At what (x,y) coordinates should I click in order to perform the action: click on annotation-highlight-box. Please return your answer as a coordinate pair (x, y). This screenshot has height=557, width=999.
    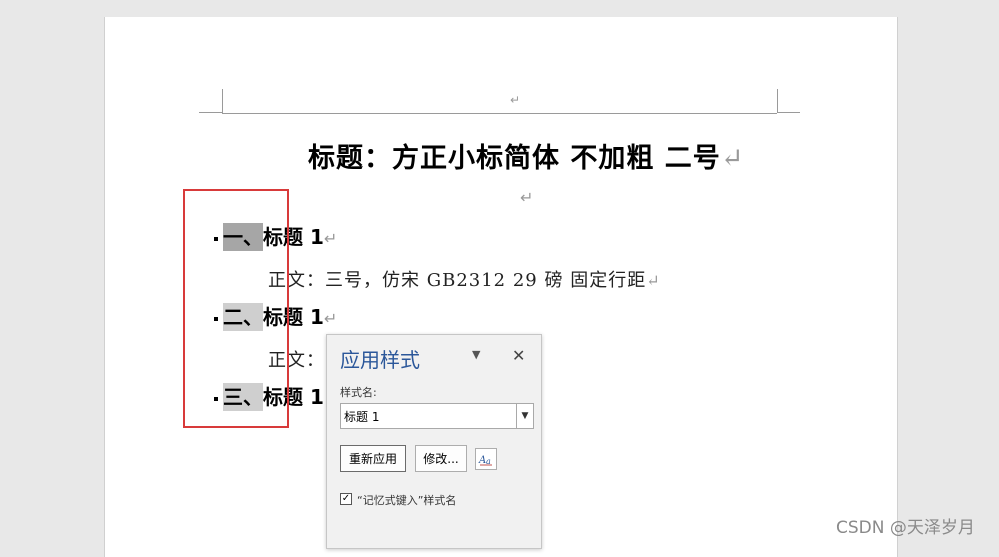
    Looking at the image, I should click on (236, 308).